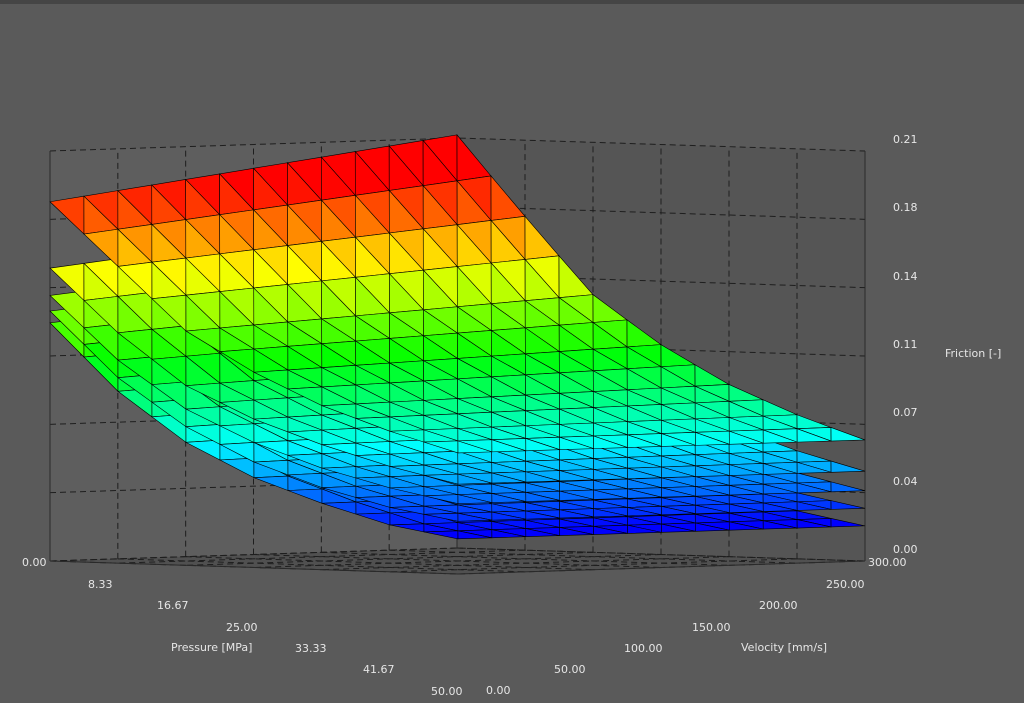  I want to click on velocity-tick-label: 200.00, so click(778, 605).